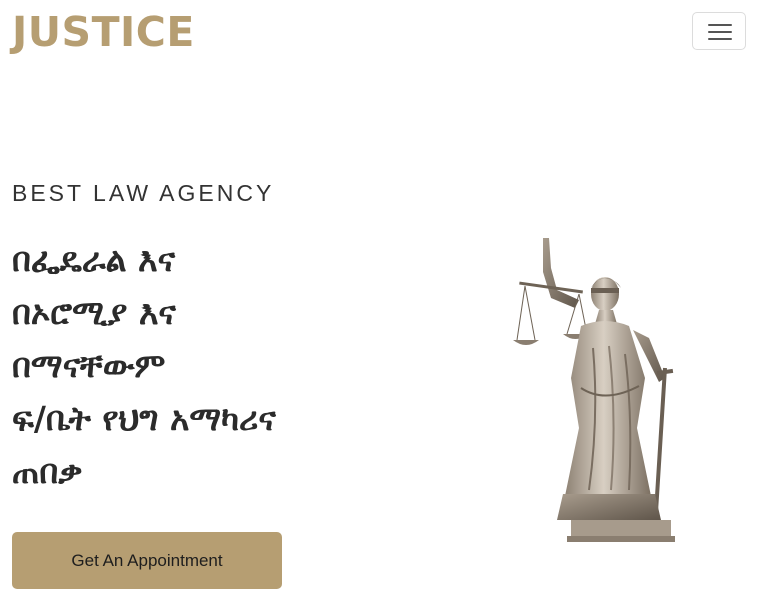  Describe the element at coordinates (94, 259) in the screenshot. I see `headline-line: በፌዴራል እና` at that location.